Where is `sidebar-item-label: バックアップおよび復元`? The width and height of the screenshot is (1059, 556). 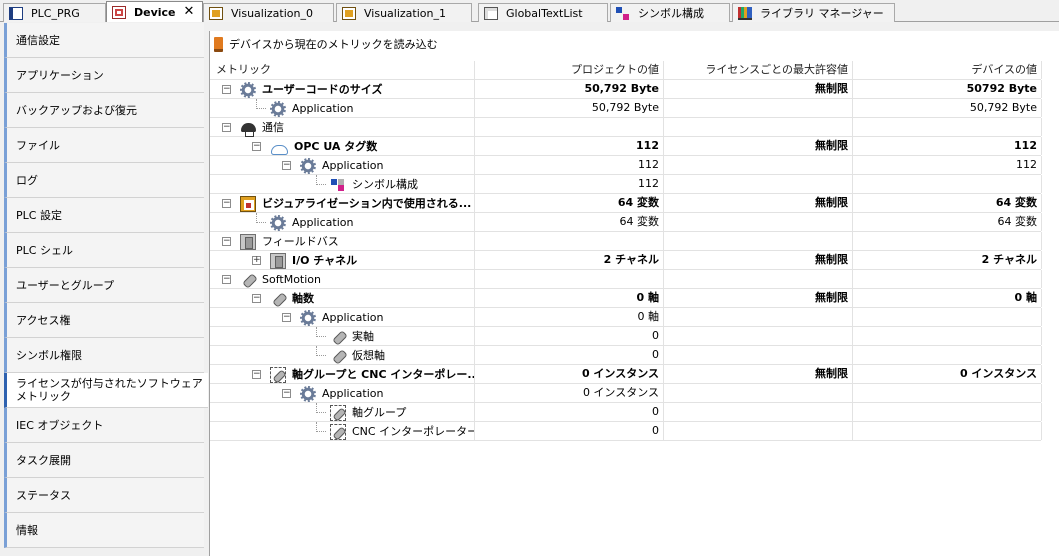
sidebar-item-label: バックアップおよび復元 is located at coordinates (76, 110).